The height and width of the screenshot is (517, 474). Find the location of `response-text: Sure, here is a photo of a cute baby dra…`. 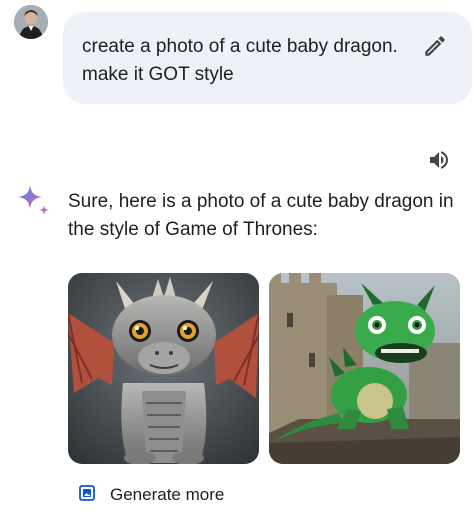

response-text: Sure, here is a photo of a cute baby dra… is located at coordinates (261, 215).